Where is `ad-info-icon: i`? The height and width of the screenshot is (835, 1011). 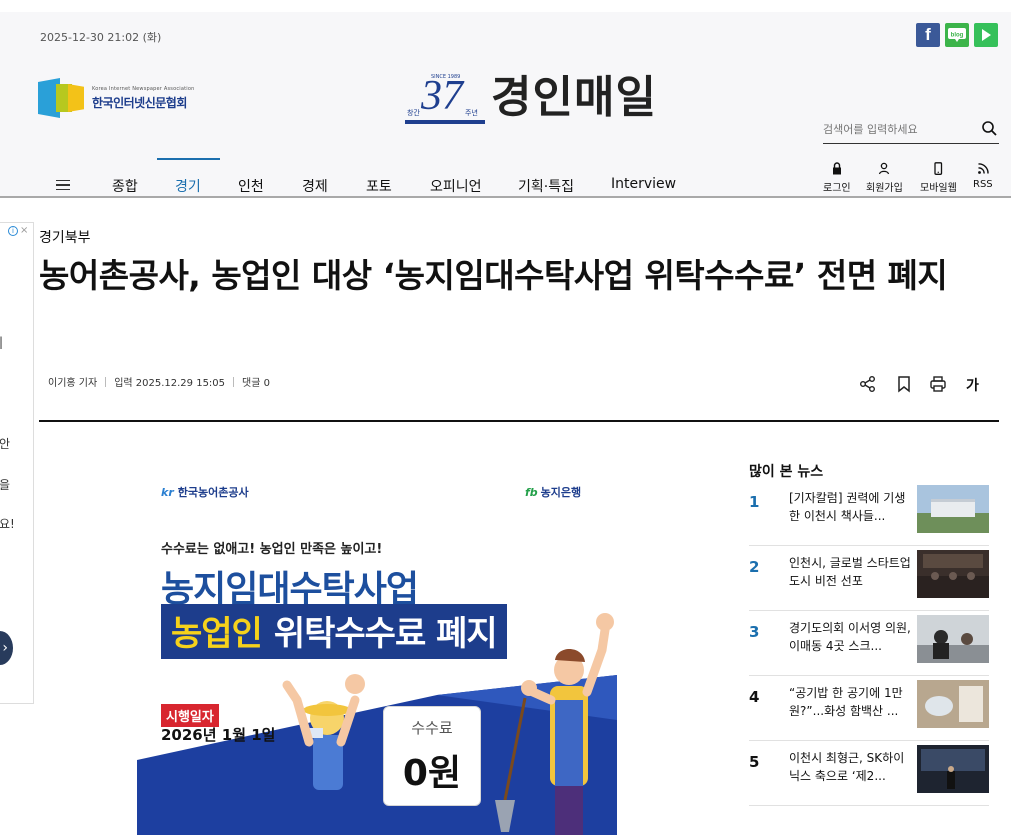 ad-info-icon: i is located at coordinates (13, 231).